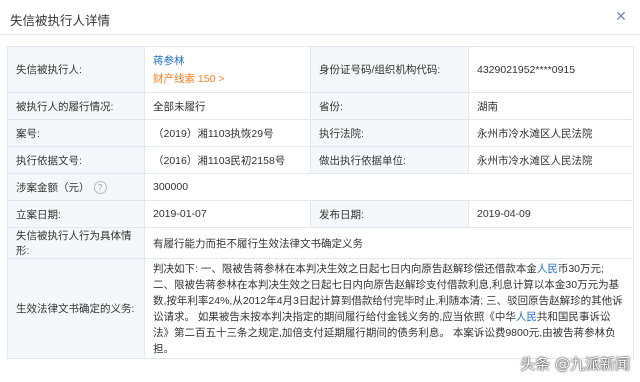  I want to click on id-number-label: 身份证号码/组织机构代码:, so click(389, 69).